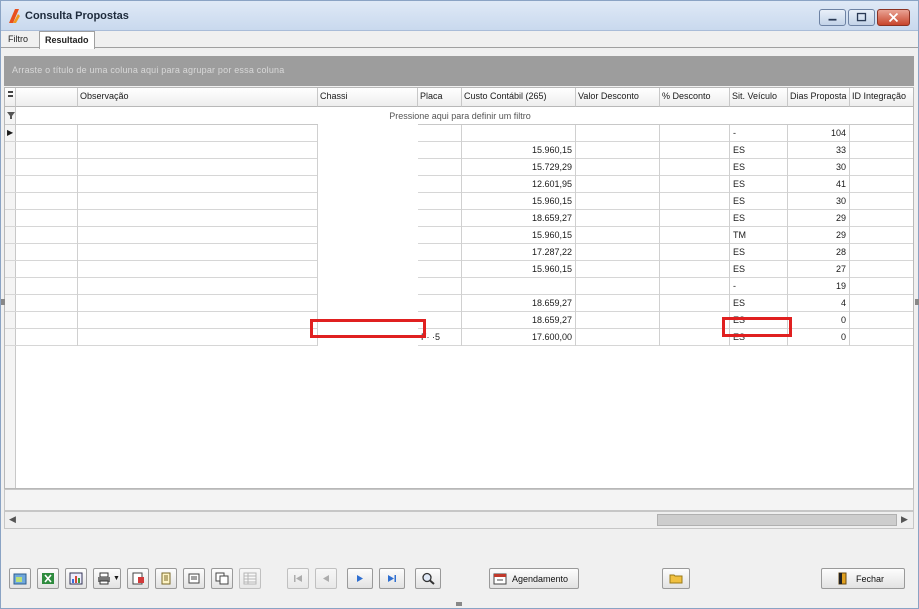  Describe the element at coordinates (819, 150) in the screenshot. I see `cell-dias-proposta: 33` at that location.